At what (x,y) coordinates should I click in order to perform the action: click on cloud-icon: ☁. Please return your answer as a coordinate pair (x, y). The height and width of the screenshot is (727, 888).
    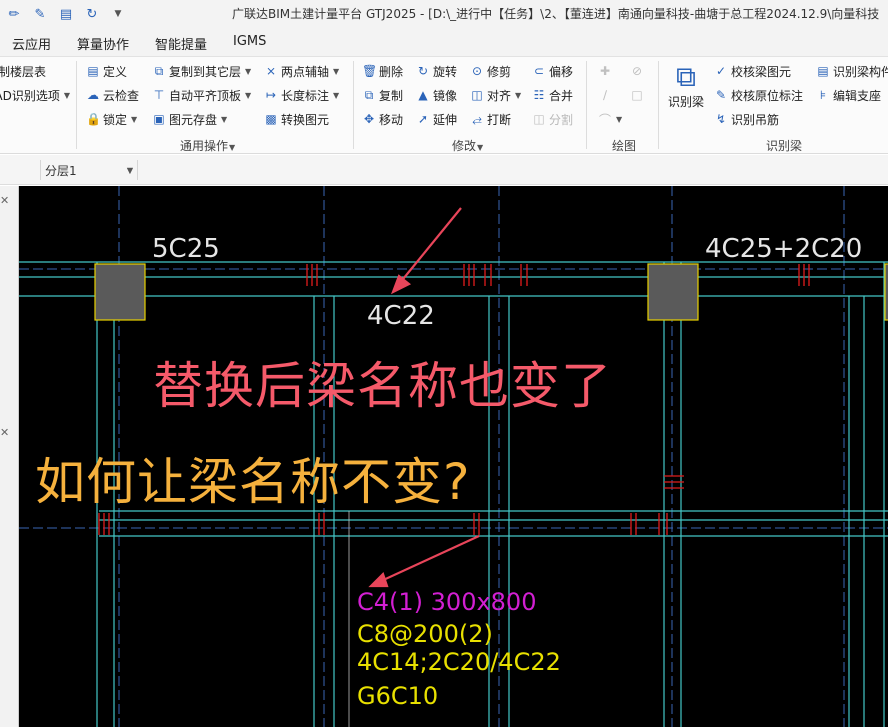
    Looking at the image, I should click on (93, 95).